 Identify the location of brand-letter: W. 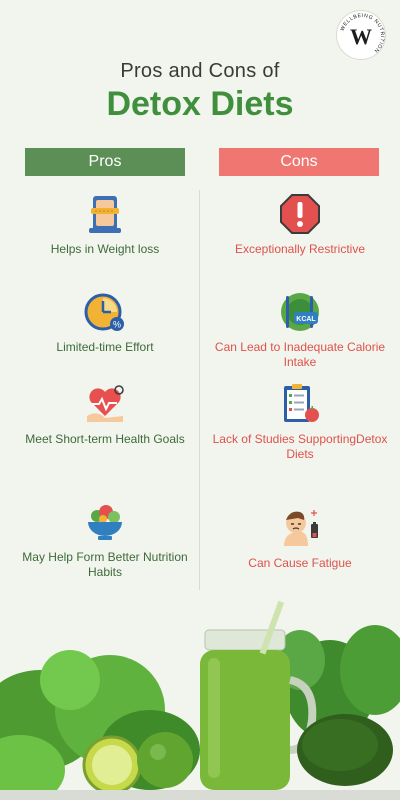
(361, 36).